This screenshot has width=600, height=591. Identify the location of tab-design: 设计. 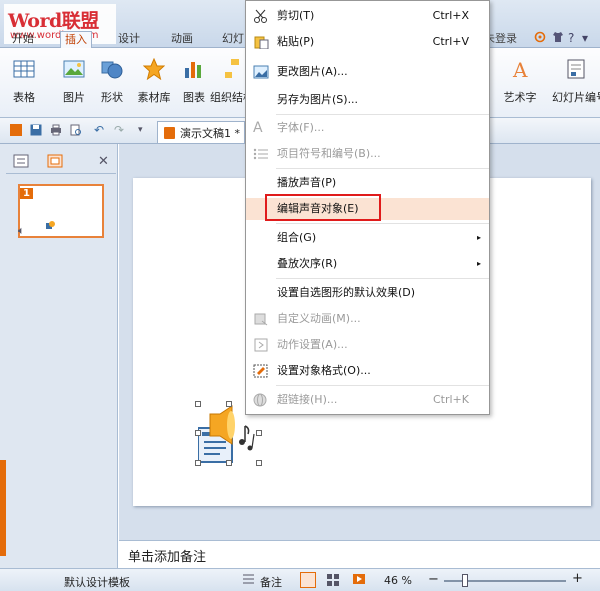
(129, 39).